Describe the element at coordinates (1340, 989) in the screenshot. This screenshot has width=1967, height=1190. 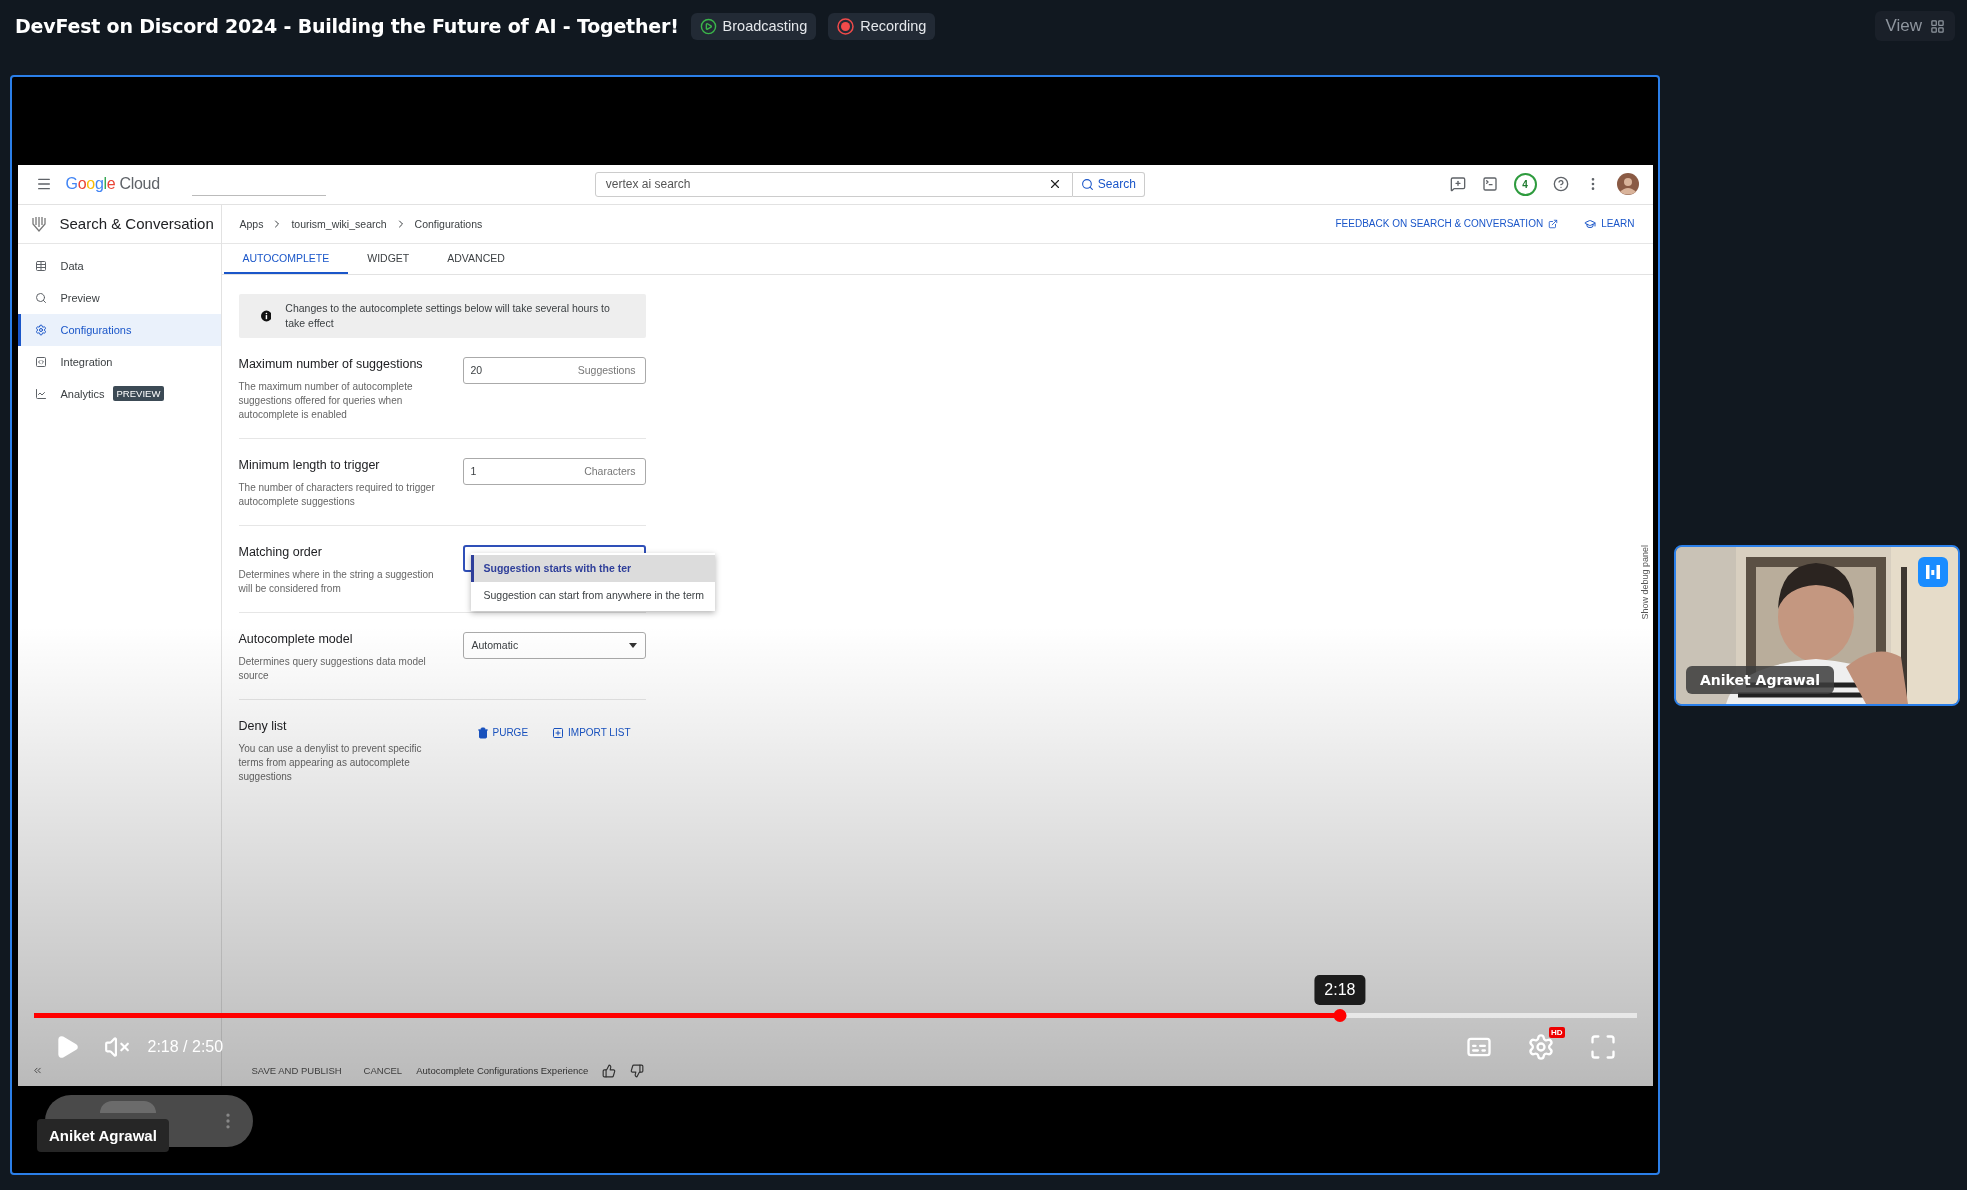
I see `time-tooltip: 2:18` at that location.